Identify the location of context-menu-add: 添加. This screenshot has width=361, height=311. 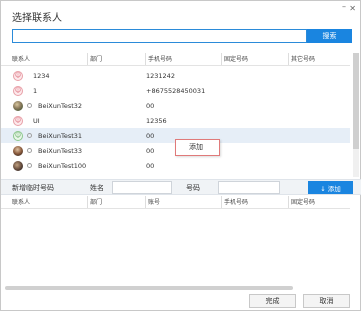
(197, 147).